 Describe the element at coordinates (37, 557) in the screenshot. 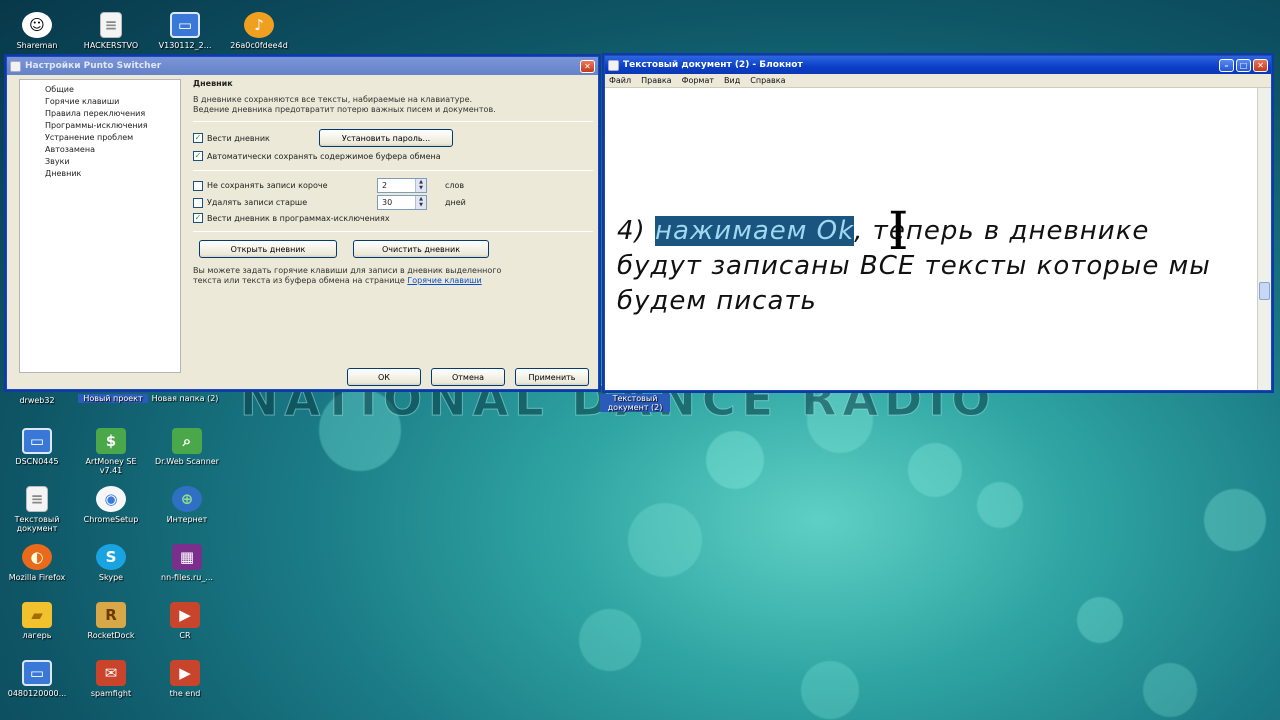

I see `firefox-icon: ◐` at that location.